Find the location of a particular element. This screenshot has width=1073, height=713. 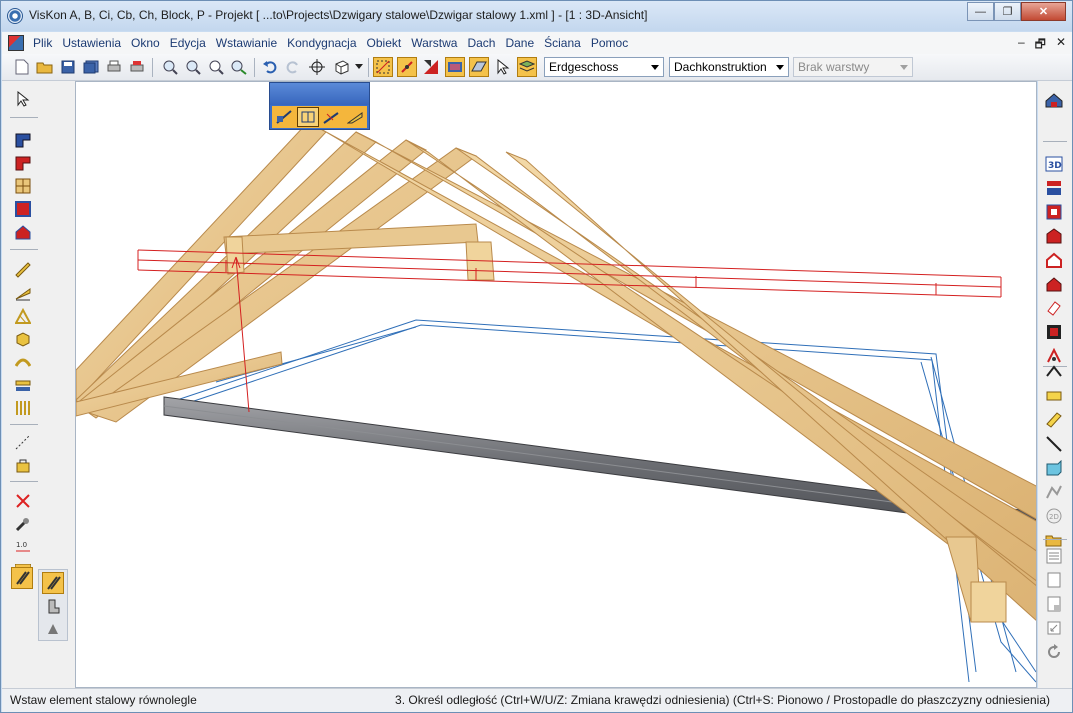

minimize-button: — is located at coordinates (980, 11).